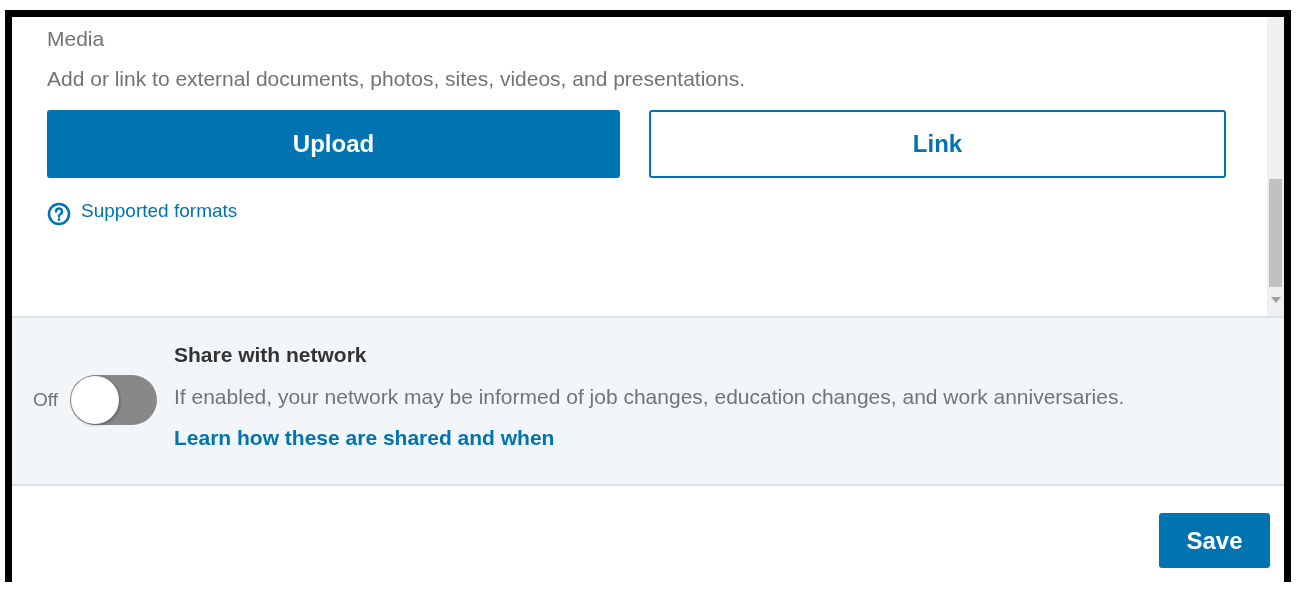  What do you see at coordinates (59, 214) in the screenshot?
I see `help-icon` at bounding box center [59, 214].